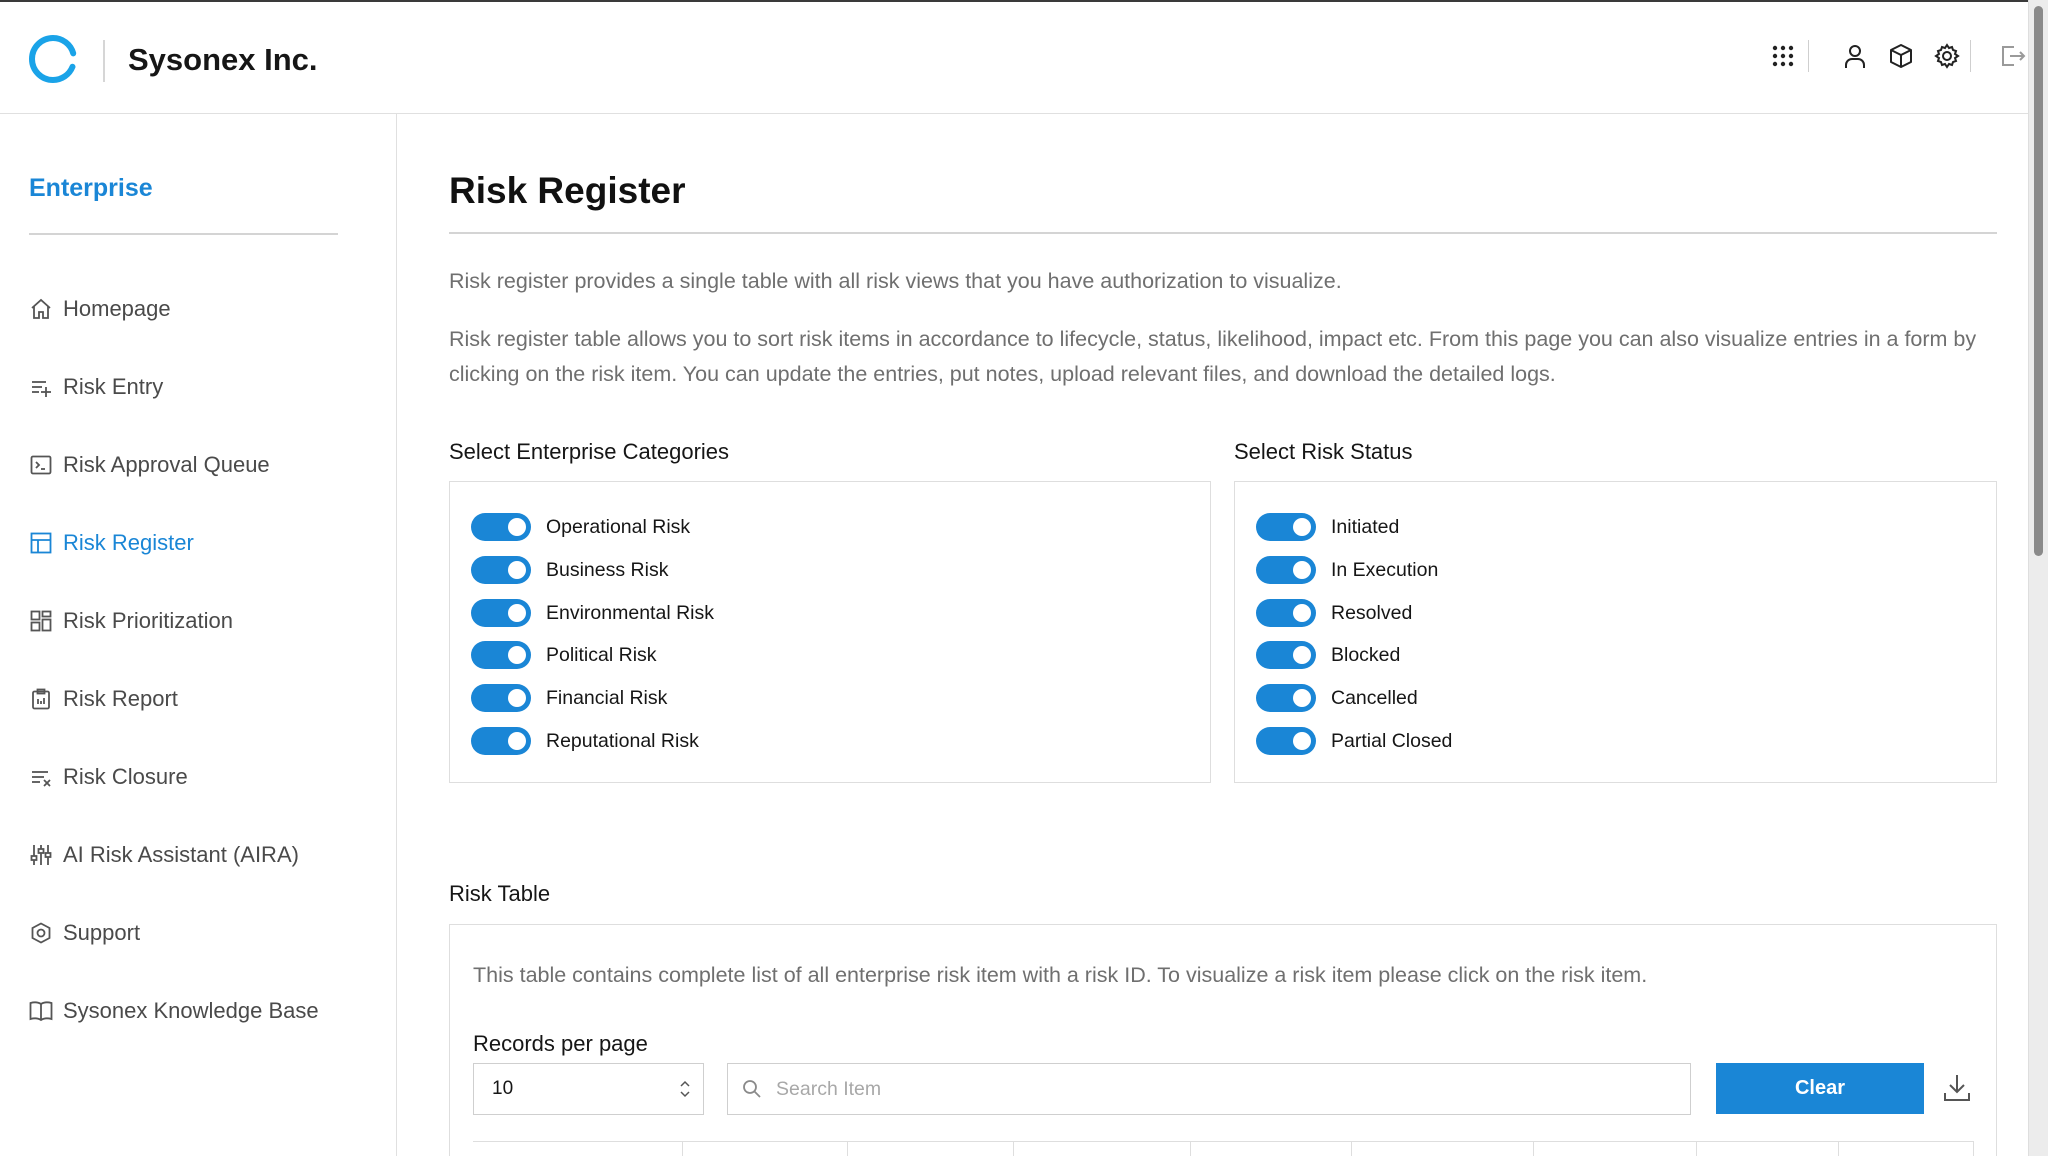 This screenshot has height=1156, width=2048. I want to click on category-environmental-risk: Environmental Risk, so click(592, 613).